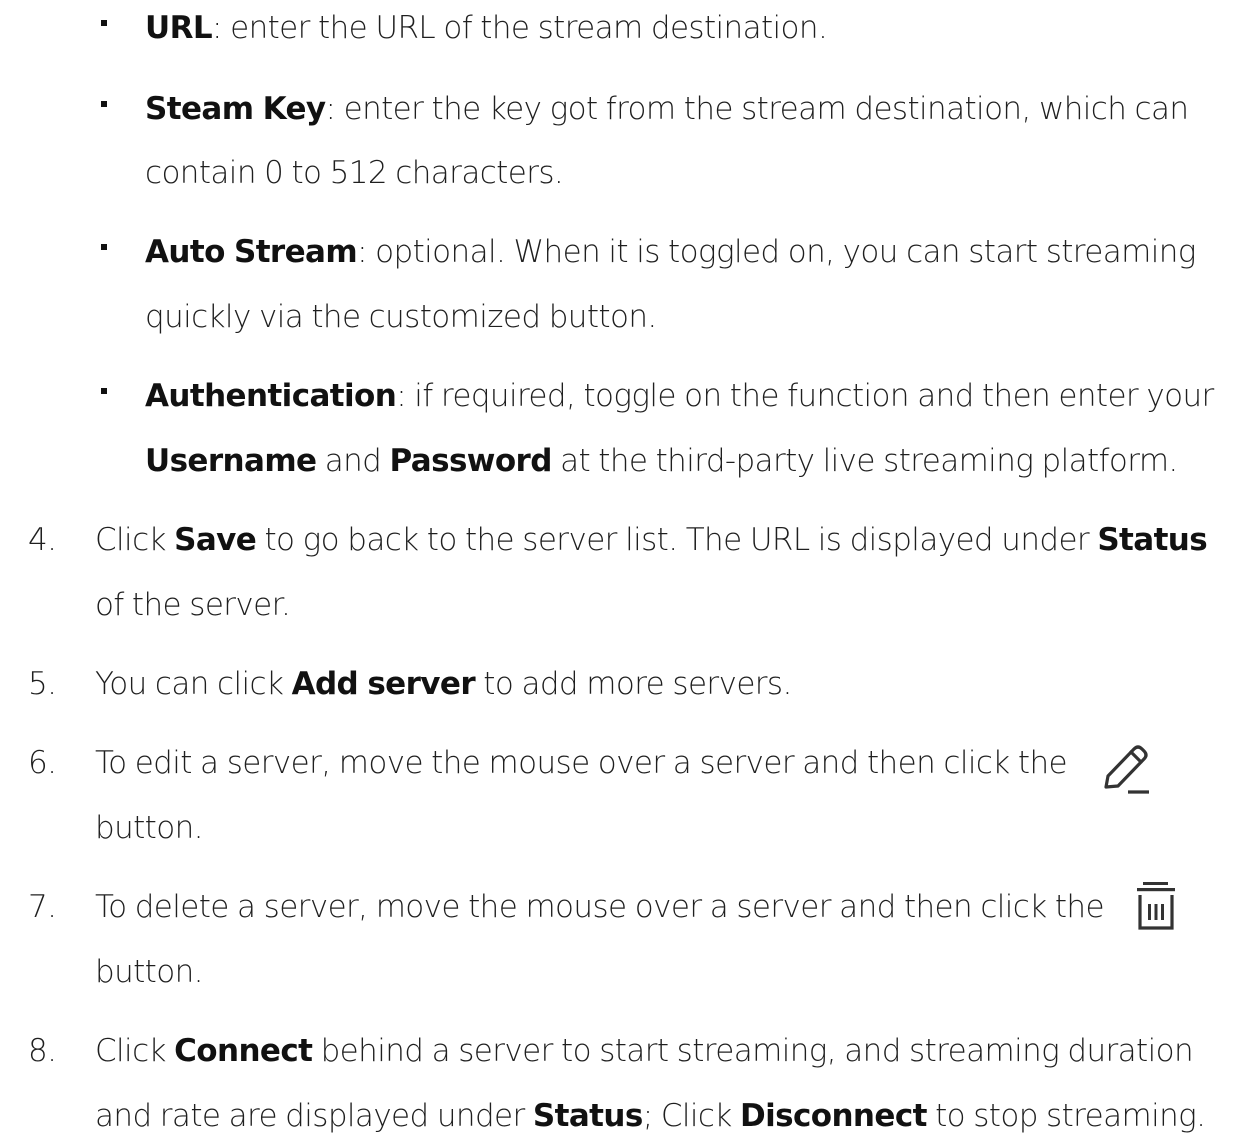 The height and width of the screenshot is (1136, 1243). I want to click on text-click-2: ; Click, so click(691, 1116).